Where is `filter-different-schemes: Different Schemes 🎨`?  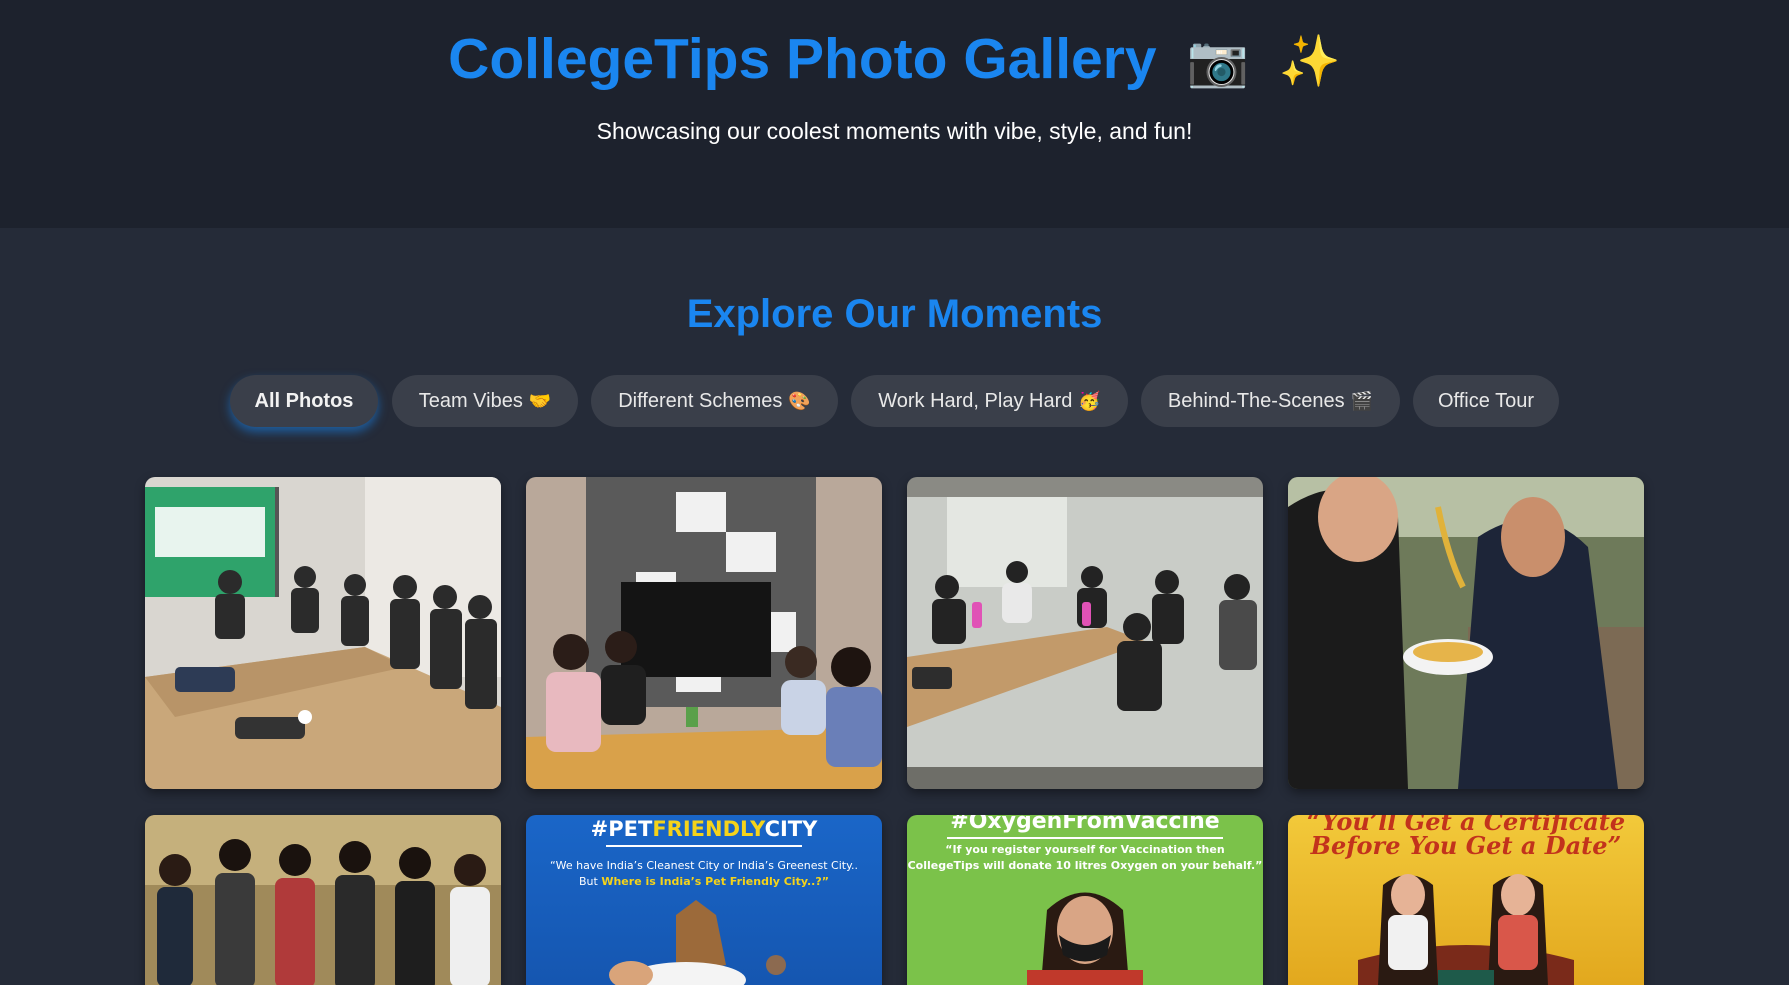 filter-different-schemes: Different Schemes 🎨 is located at coordinates (714, 401).